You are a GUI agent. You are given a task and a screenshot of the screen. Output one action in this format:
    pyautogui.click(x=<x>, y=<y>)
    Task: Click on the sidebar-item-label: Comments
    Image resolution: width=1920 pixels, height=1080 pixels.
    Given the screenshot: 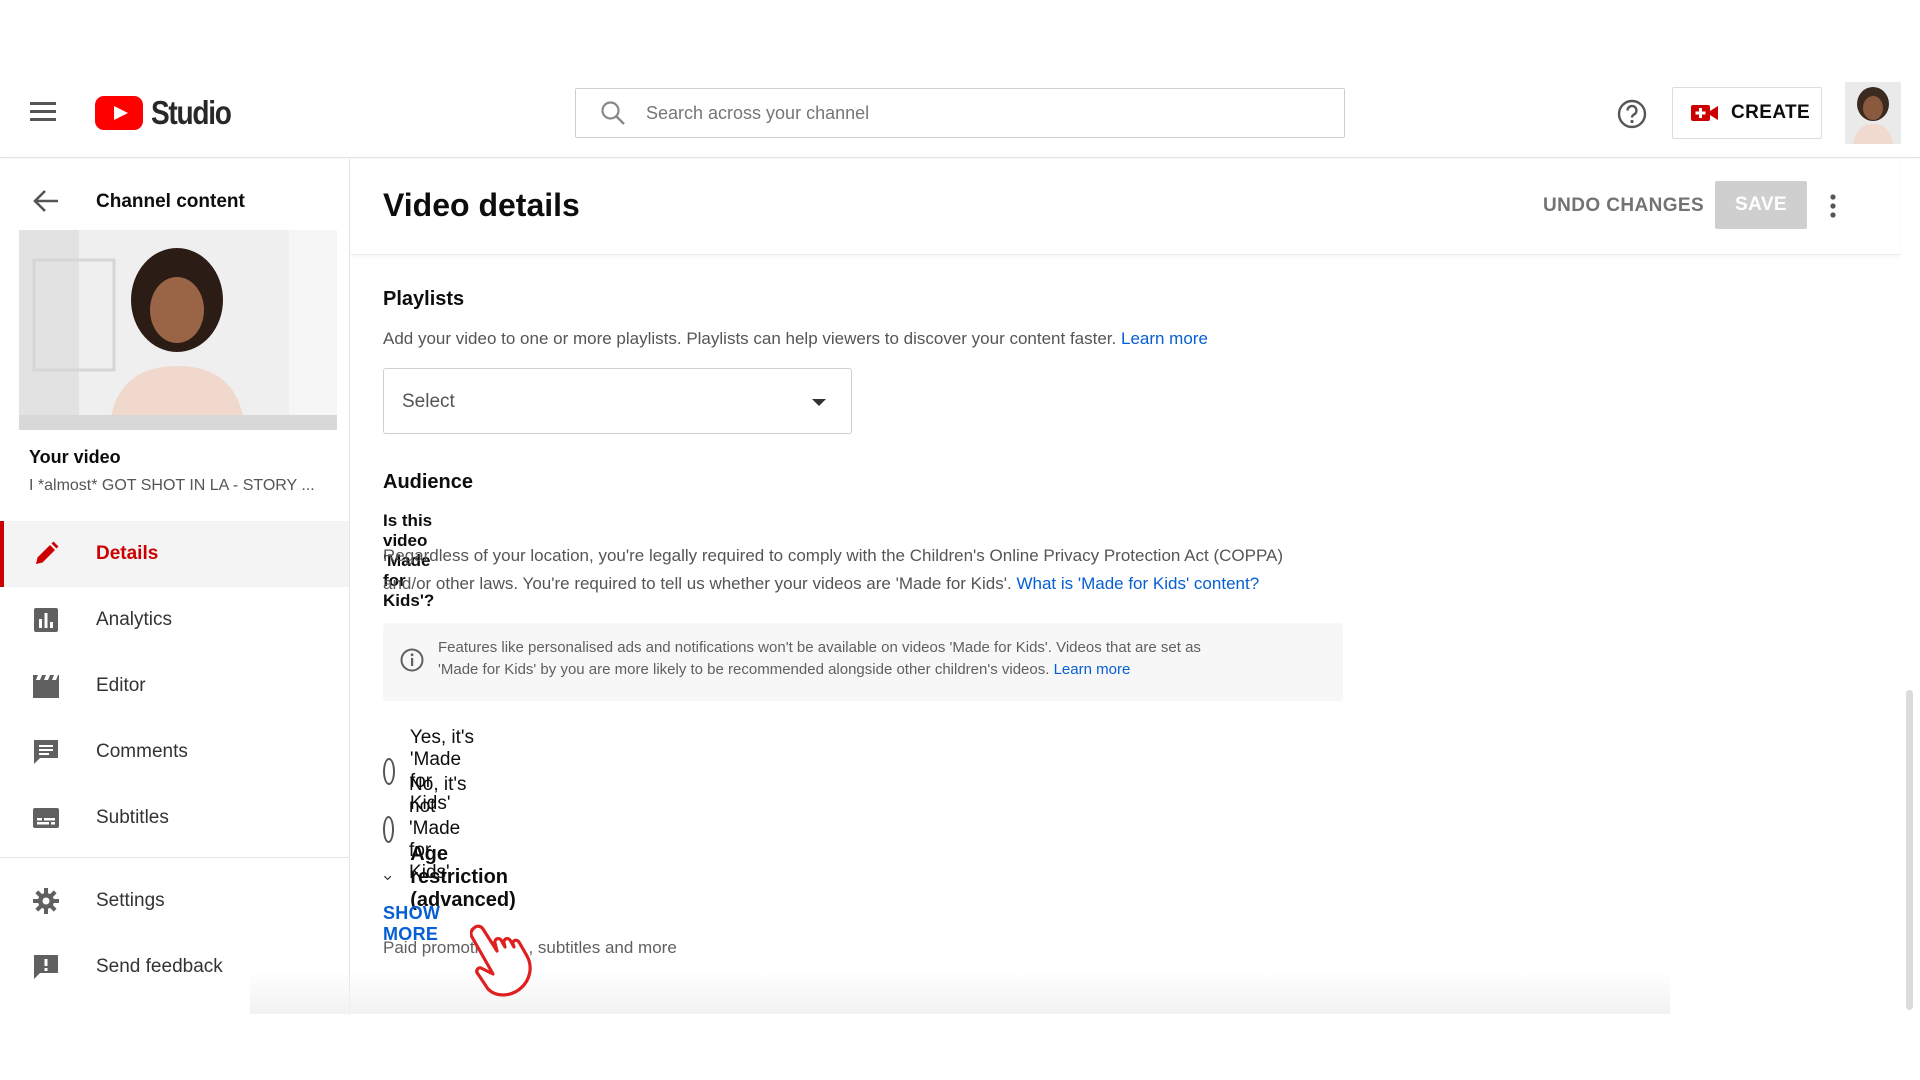 What is the action you would take?
    pyautogui.click(x=142, y=751)
    